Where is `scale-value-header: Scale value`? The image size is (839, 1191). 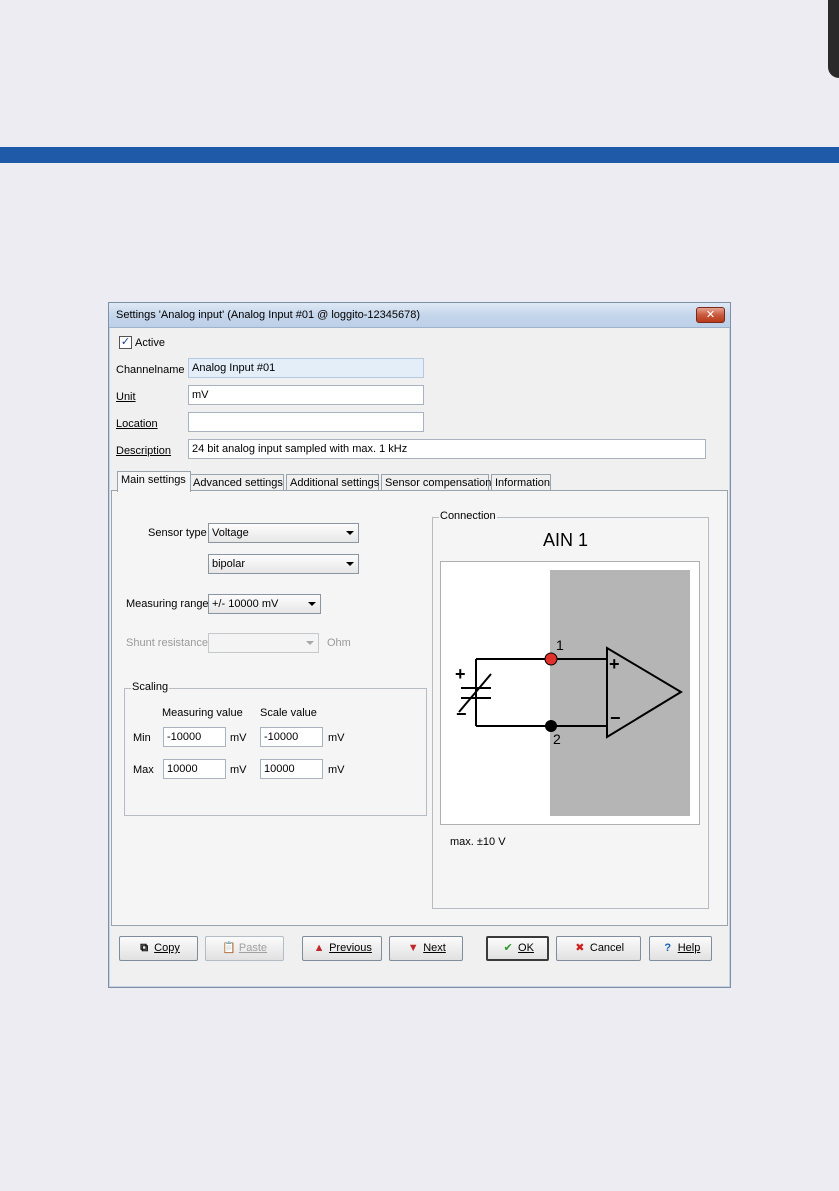
scale-value-header: Scale value is located at coordinates (288, 713).